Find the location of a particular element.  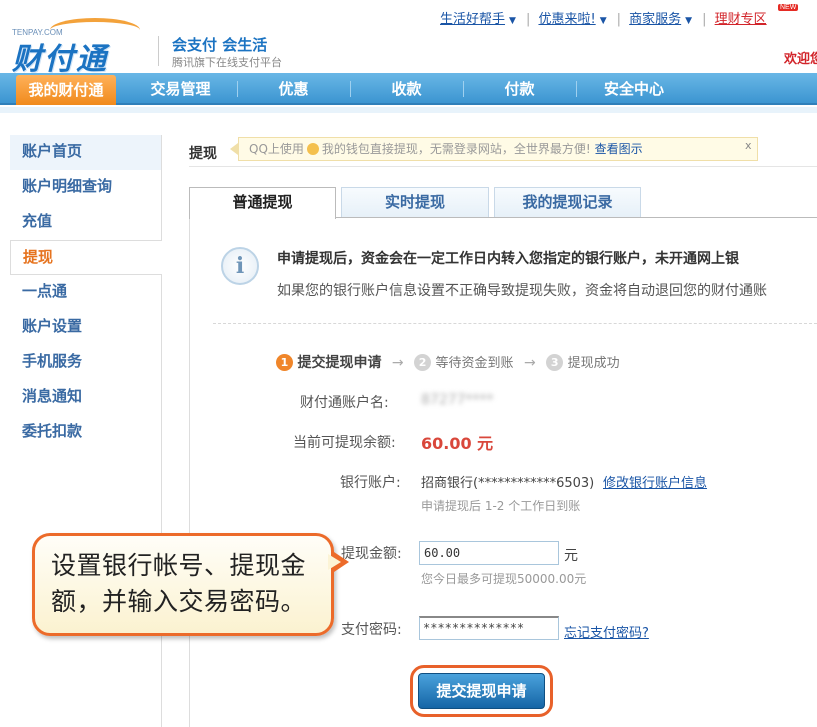

welcome-text: 欢迎您 is located at coordinates (800, 59).